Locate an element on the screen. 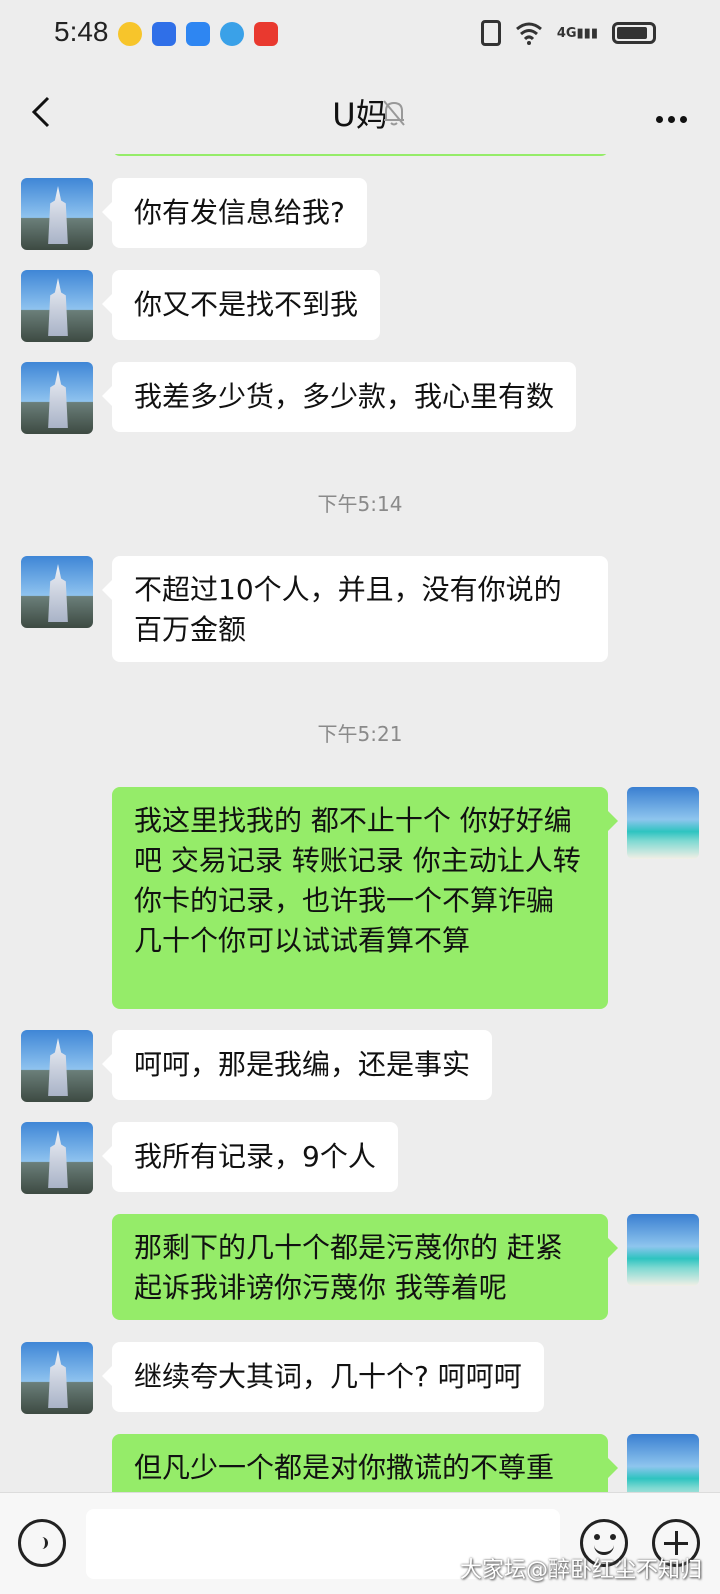 This screenshot has height=1594, width=720. red-packet-icon is located at coordinates (266, 34).